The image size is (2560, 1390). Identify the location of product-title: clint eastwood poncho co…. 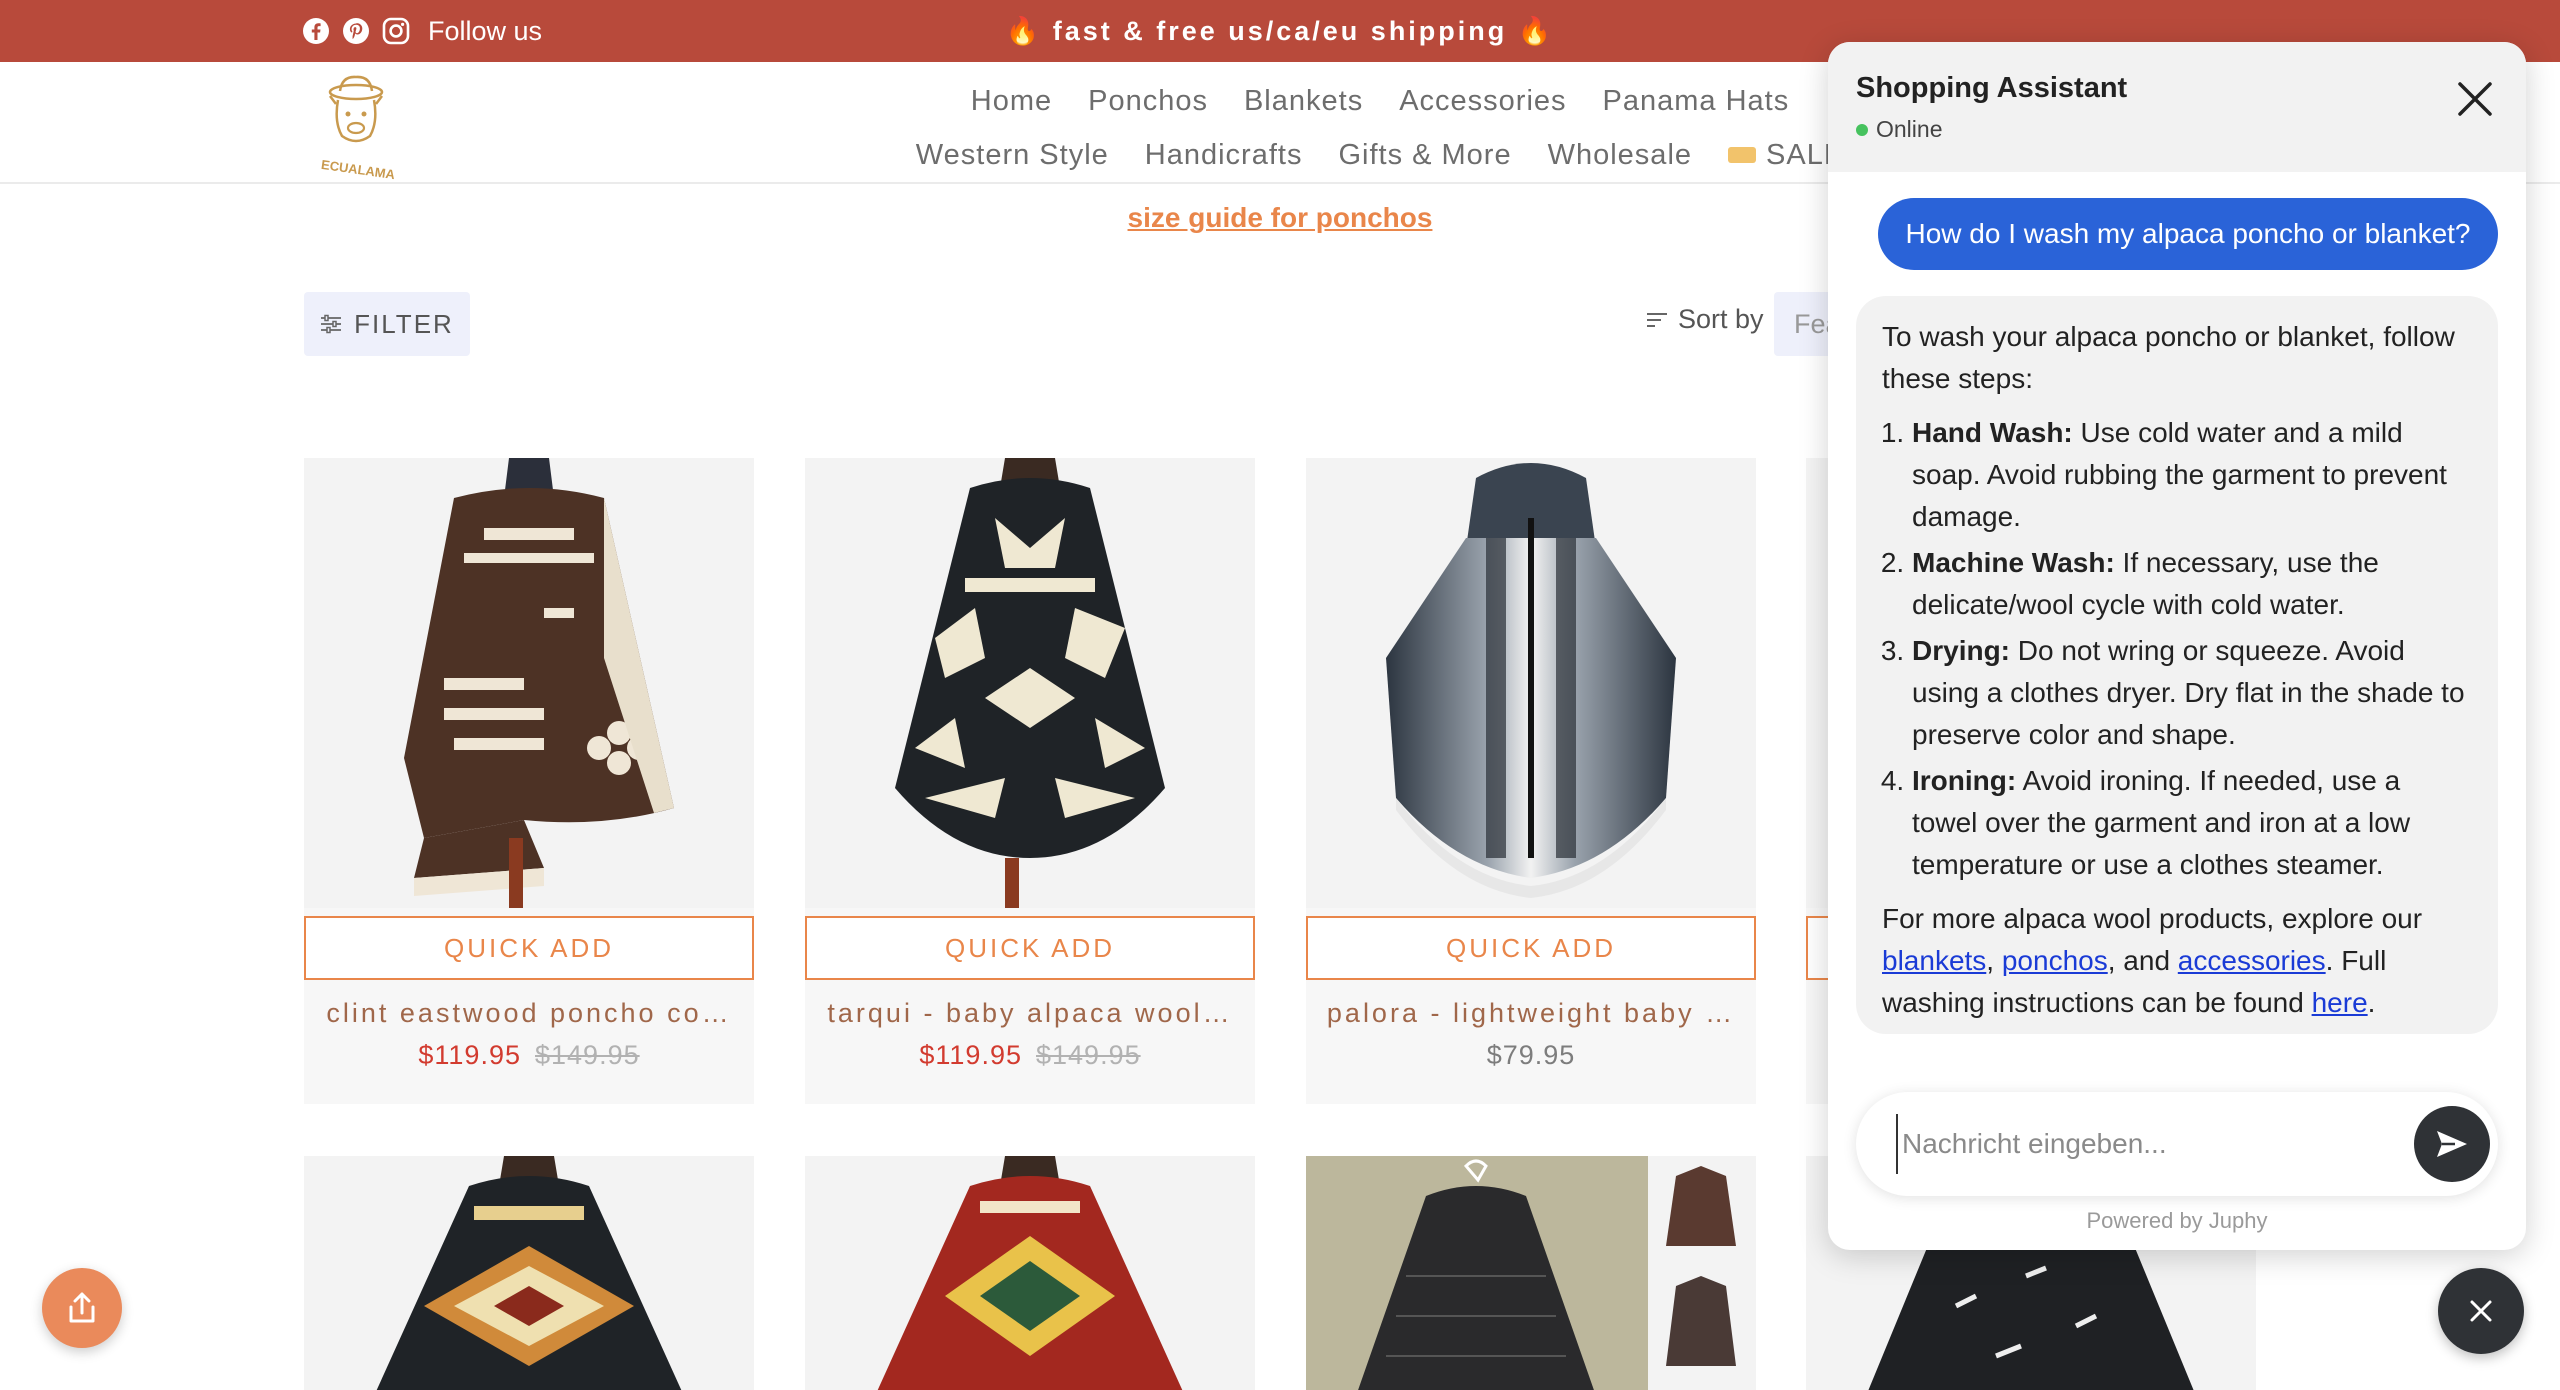
(529, 1013).